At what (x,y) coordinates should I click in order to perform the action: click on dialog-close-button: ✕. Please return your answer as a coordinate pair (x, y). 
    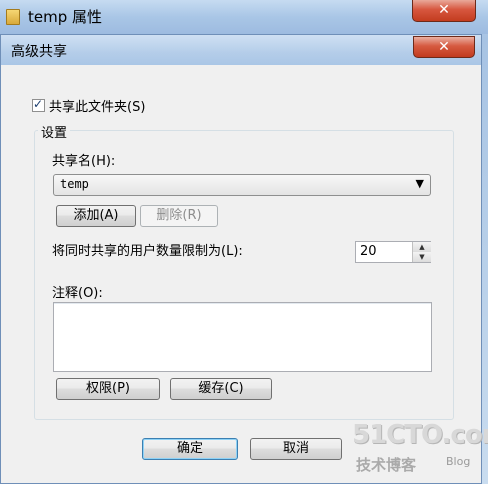
    Looking at the image, I should click on (444, 47).